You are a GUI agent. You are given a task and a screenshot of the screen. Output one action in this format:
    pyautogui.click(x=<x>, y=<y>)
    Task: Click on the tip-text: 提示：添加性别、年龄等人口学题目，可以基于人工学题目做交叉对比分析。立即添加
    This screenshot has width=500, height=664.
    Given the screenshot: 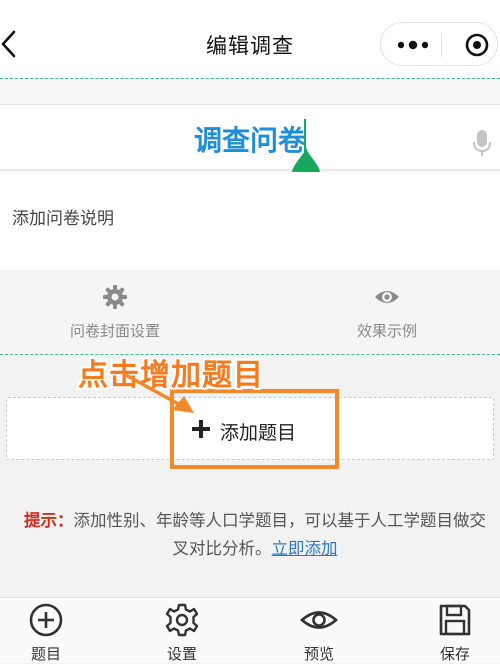 What is the action you would take?
    pyautogui.click(x=255, y=535)
    